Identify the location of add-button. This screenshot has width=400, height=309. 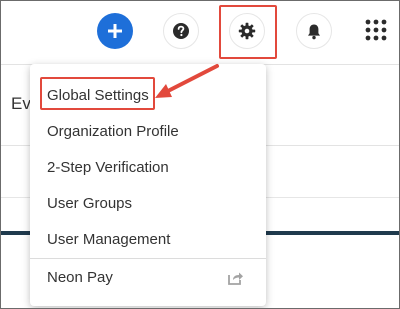
(115, 31).